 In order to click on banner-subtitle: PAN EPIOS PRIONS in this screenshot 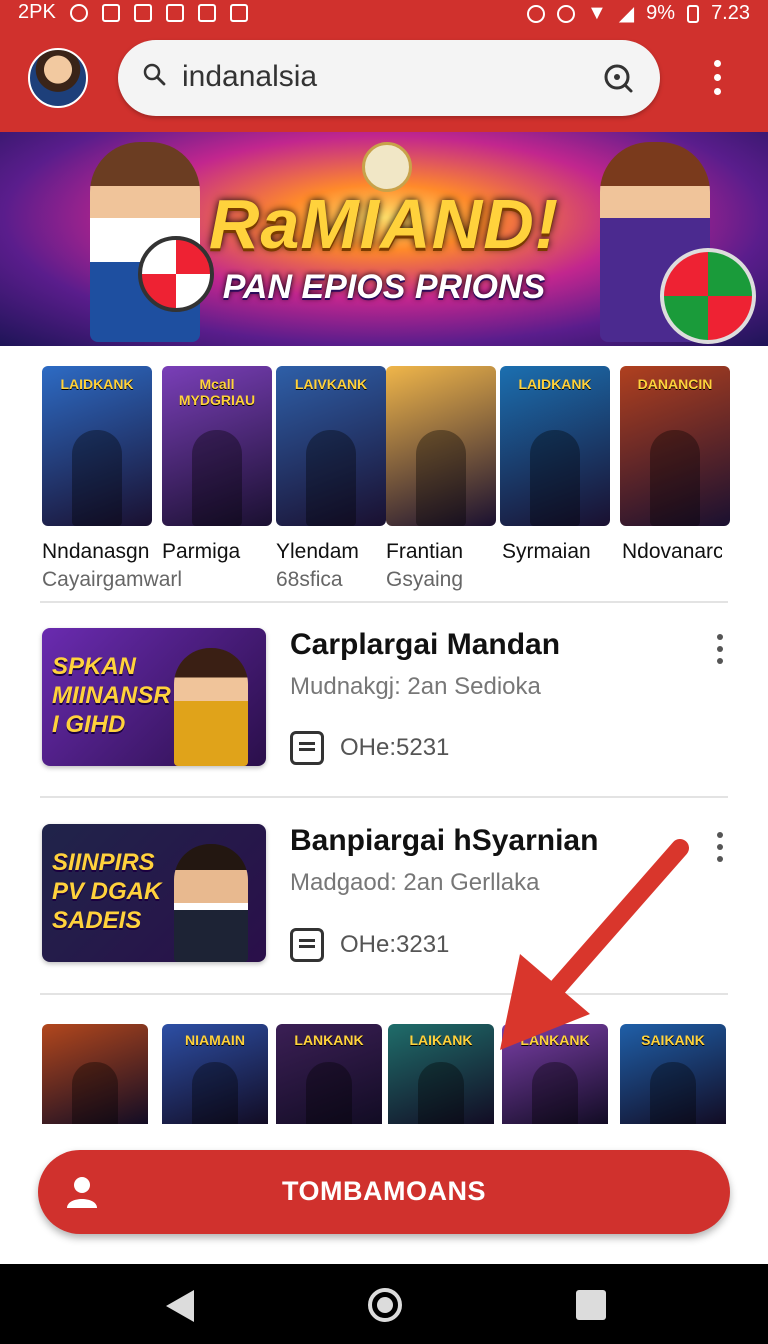, I will do `click(384, 287)`.